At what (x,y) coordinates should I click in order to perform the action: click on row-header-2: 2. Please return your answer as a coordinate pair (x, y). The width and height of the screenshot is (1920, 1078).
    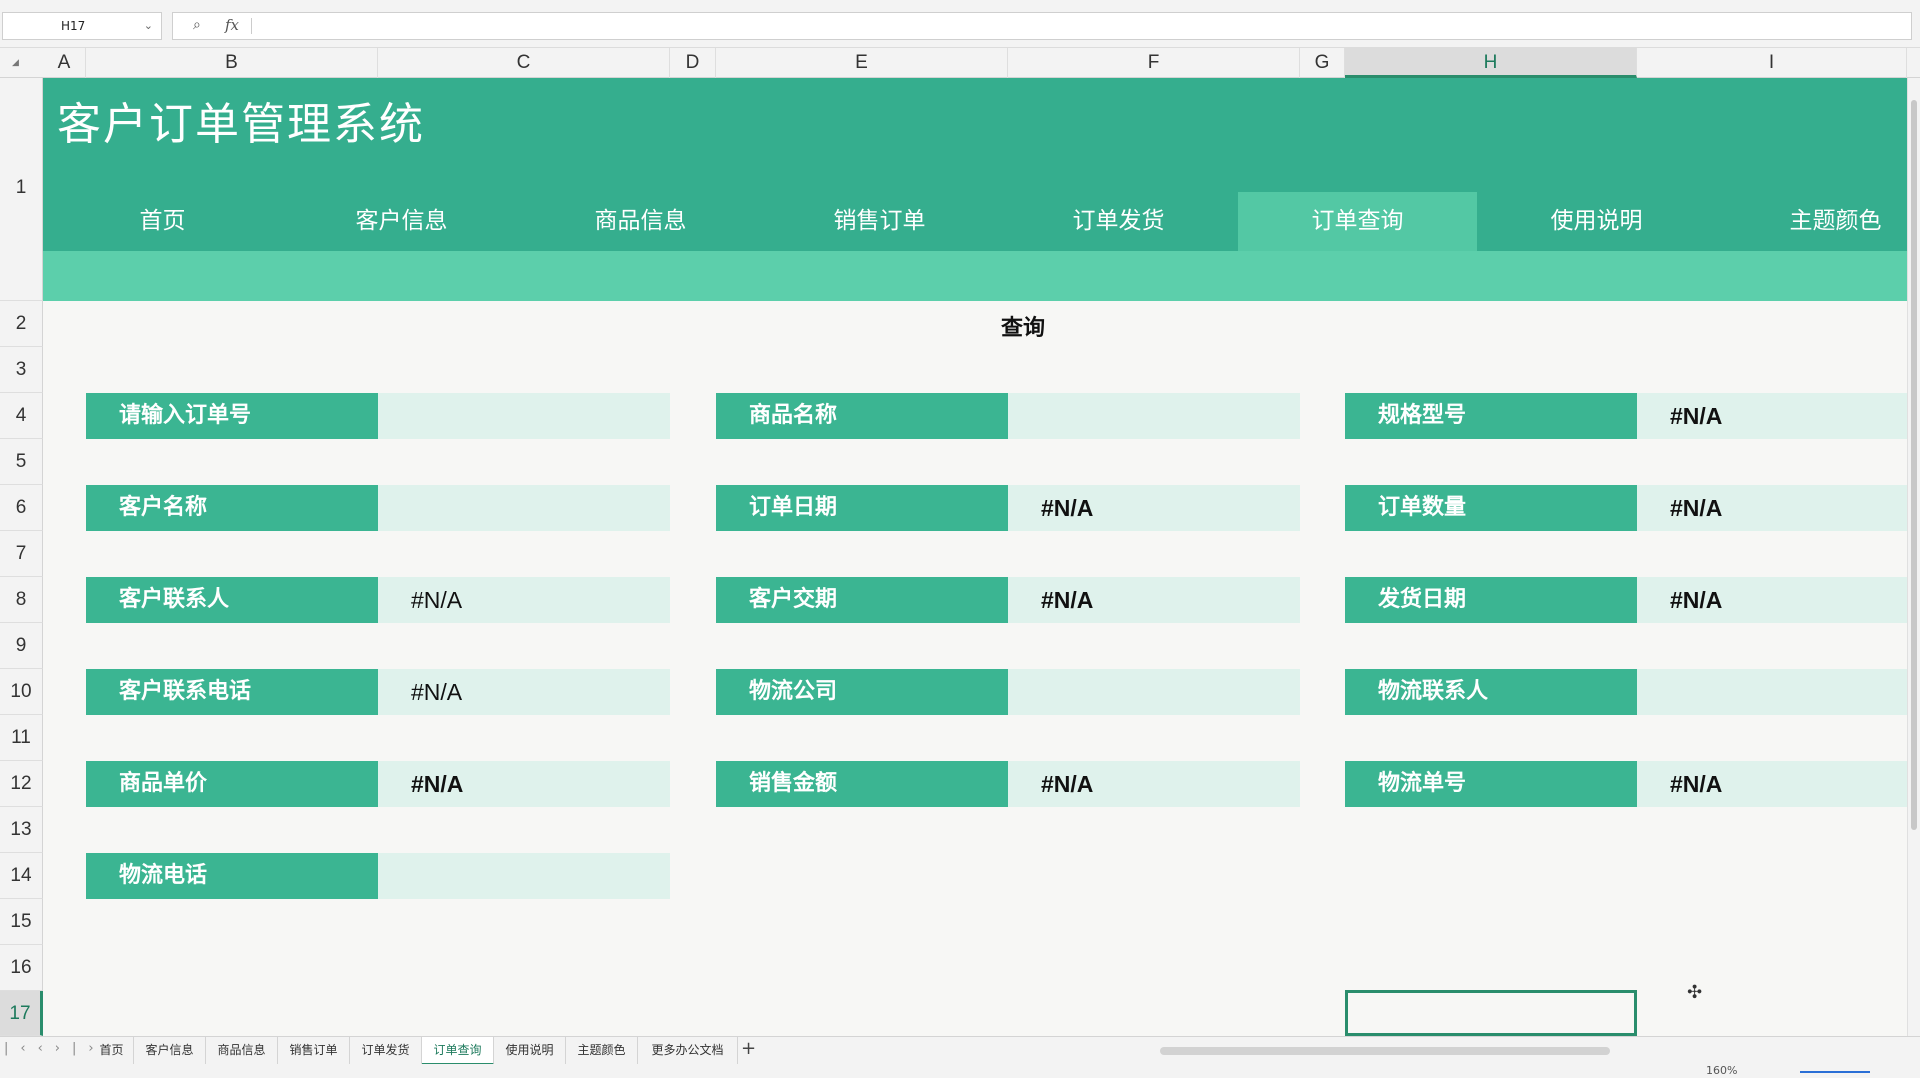
    Looking at the image, I should click on (21, 324).